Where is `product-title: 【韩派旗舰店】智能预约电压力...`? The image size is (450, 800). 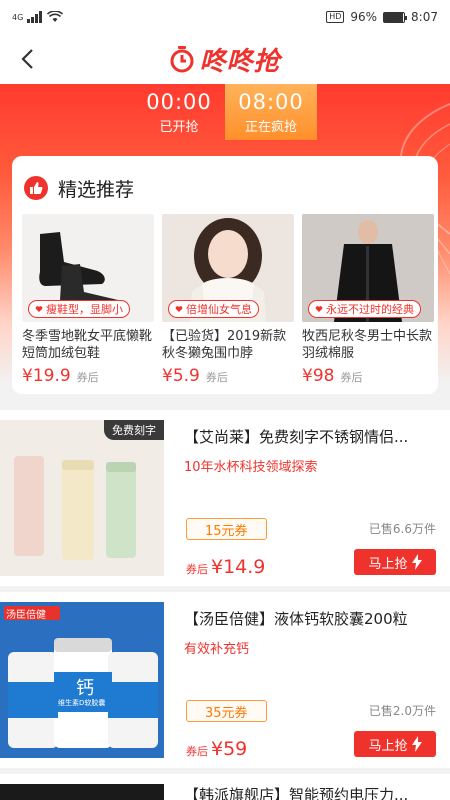 product-title: 【韩派旗舰店】智能预约电压力... is located at coordinates (296, 793).